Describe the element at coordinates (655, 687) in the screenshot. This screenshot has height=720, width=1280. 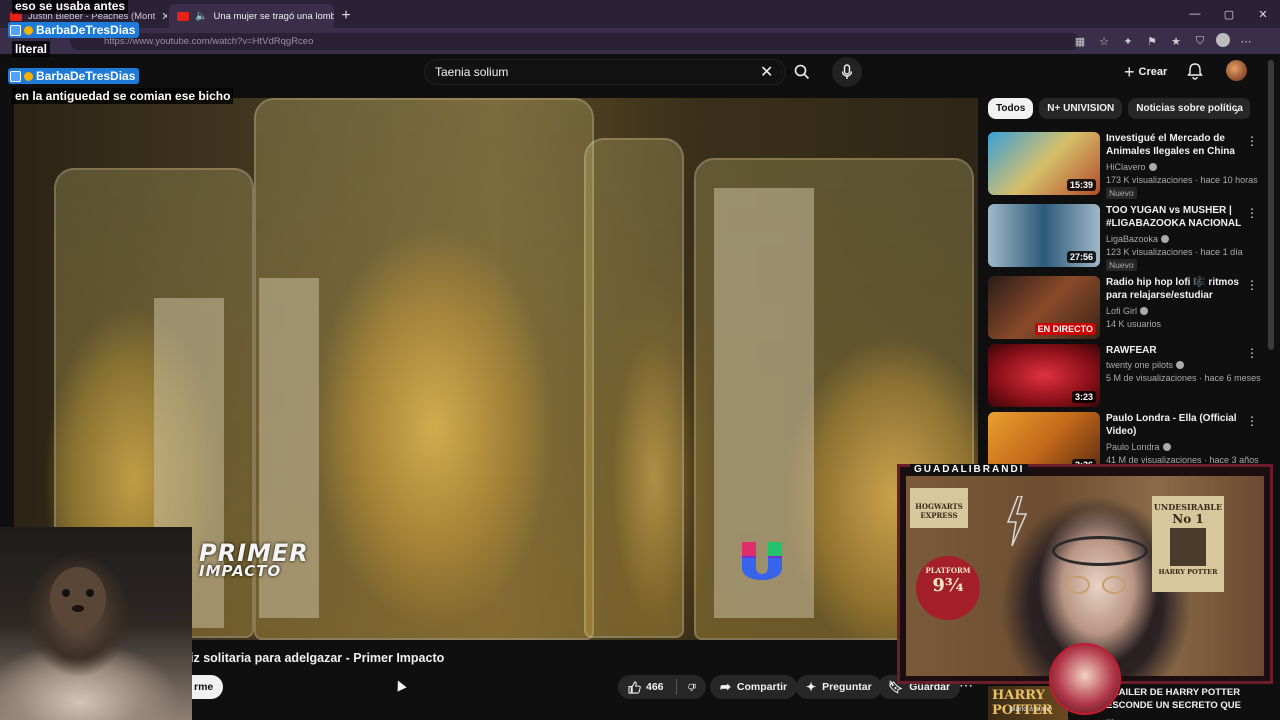
I see `like-count: 466` at that location.